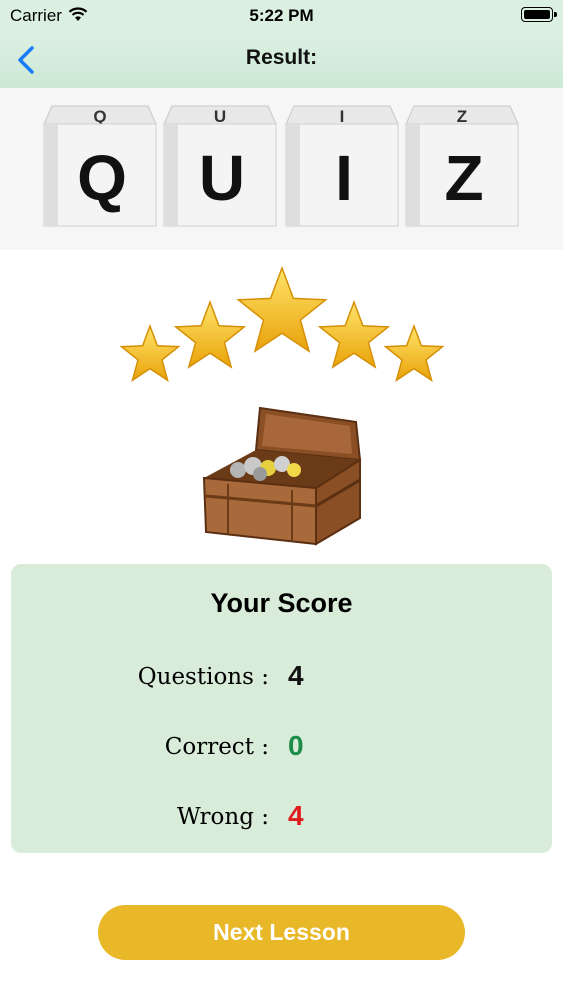 This screenshot has height=1000, width=563. What do you see at coordinates (281, 748) in the screenshot?
I see `correct-row: Correct : 0` at bounding box center [281, 748].